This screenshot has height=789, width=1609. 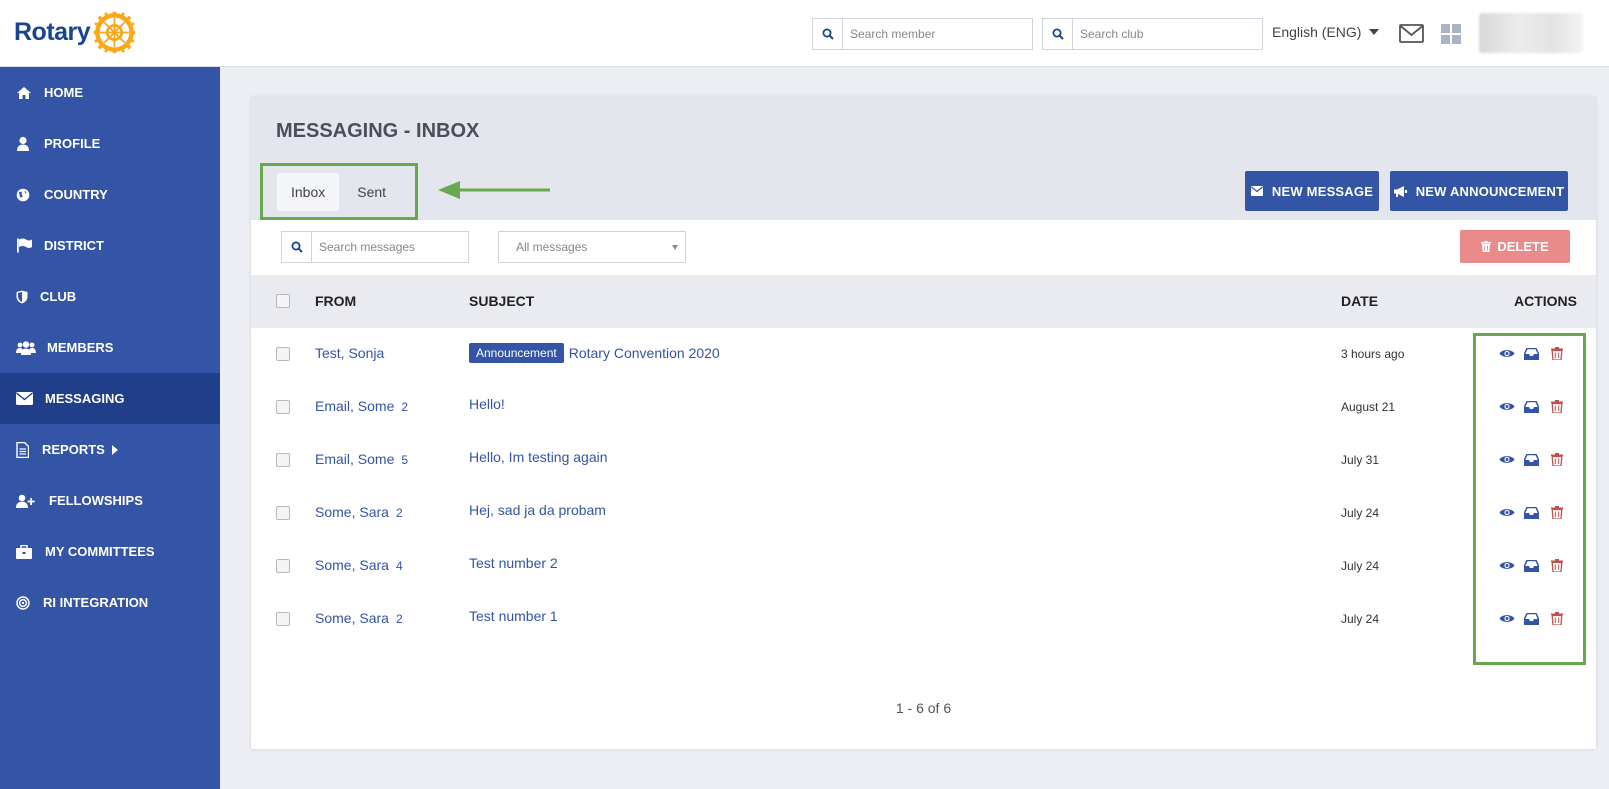 I want to click on message-subject: Test number 2, so click(x=513, y=563).